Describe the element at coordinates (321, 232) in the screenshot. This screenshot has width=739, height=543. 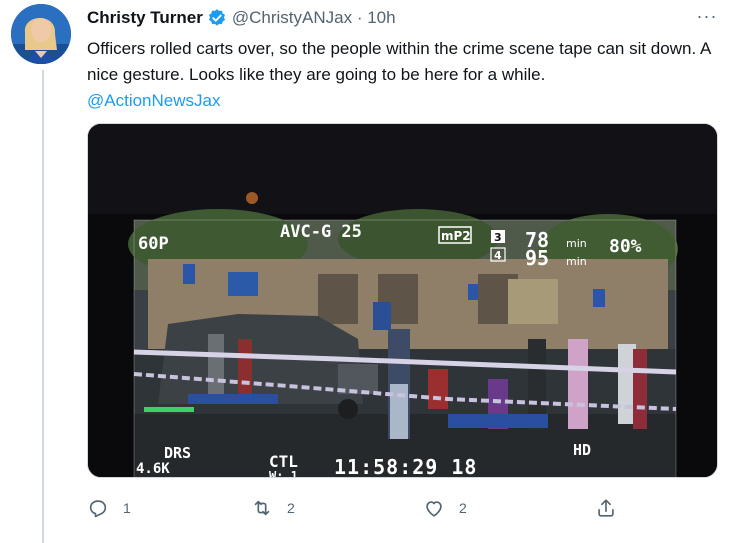
I see `overlay-codec: AVC-G 25` at that location.